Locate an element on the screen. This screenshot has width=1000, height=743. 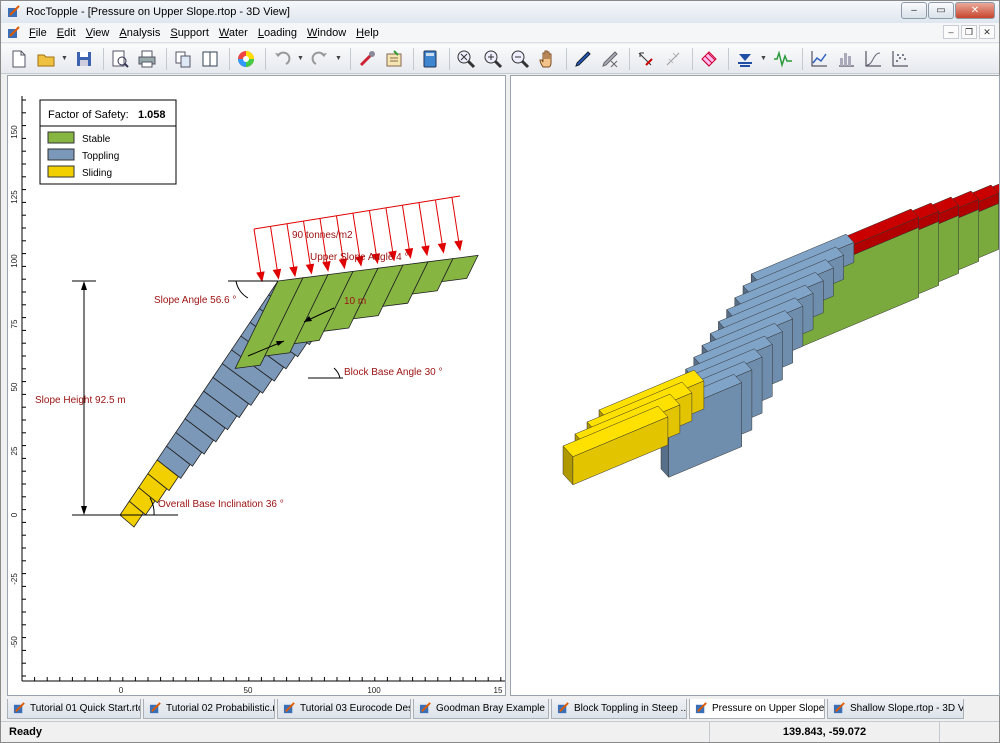
print-icon is located at coordinates (147, 59).